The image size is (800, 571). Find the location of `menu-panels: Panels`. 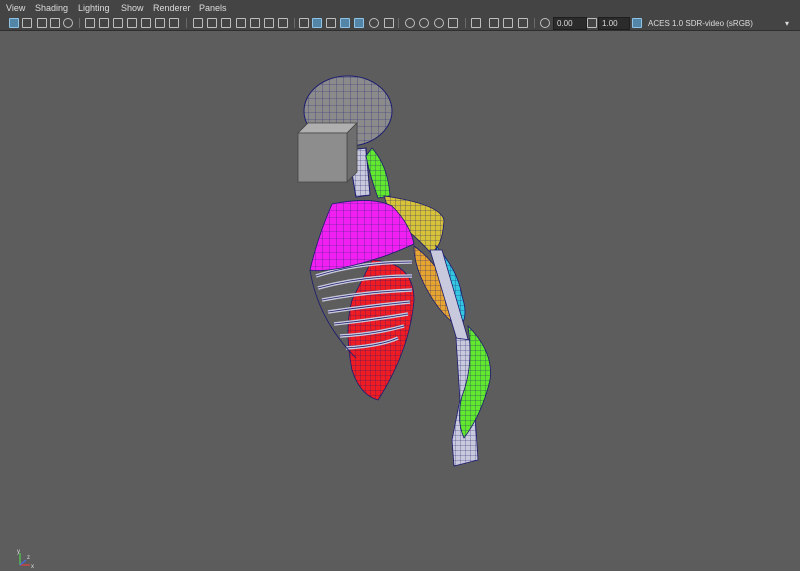

menu-panels: Panels is located at coordinates (213, 8).